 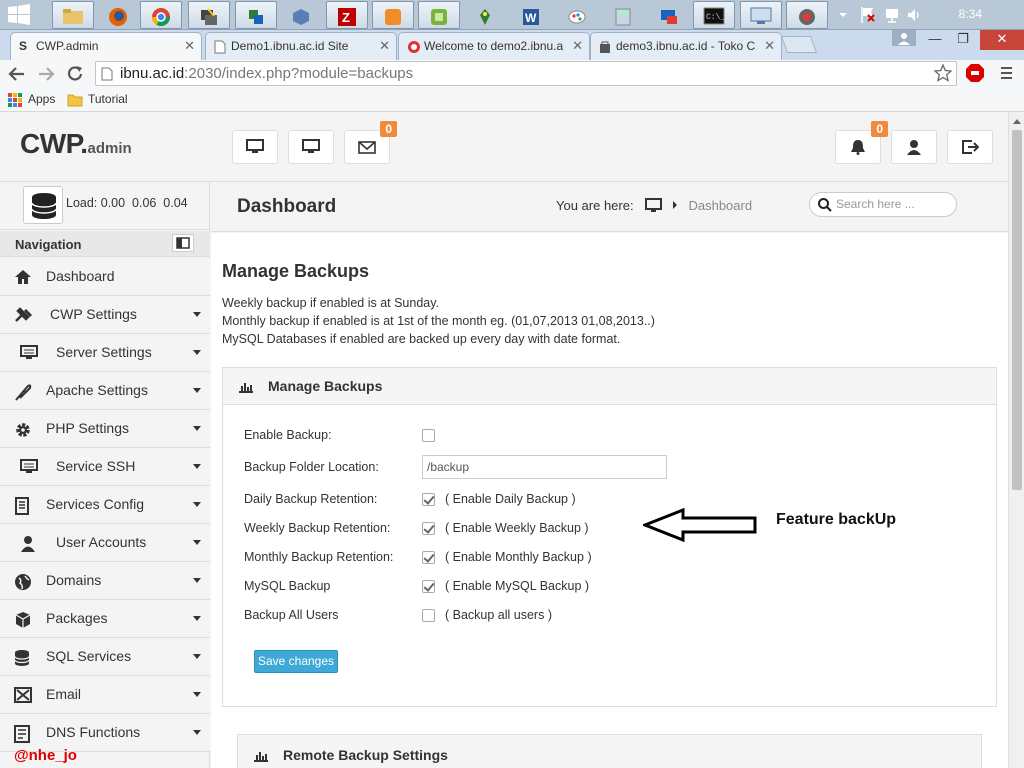 What do you see at coordinates (105, 695) in the screenshot?
I see `sidebar-item-email: Email` at bounding box center [105, 695].